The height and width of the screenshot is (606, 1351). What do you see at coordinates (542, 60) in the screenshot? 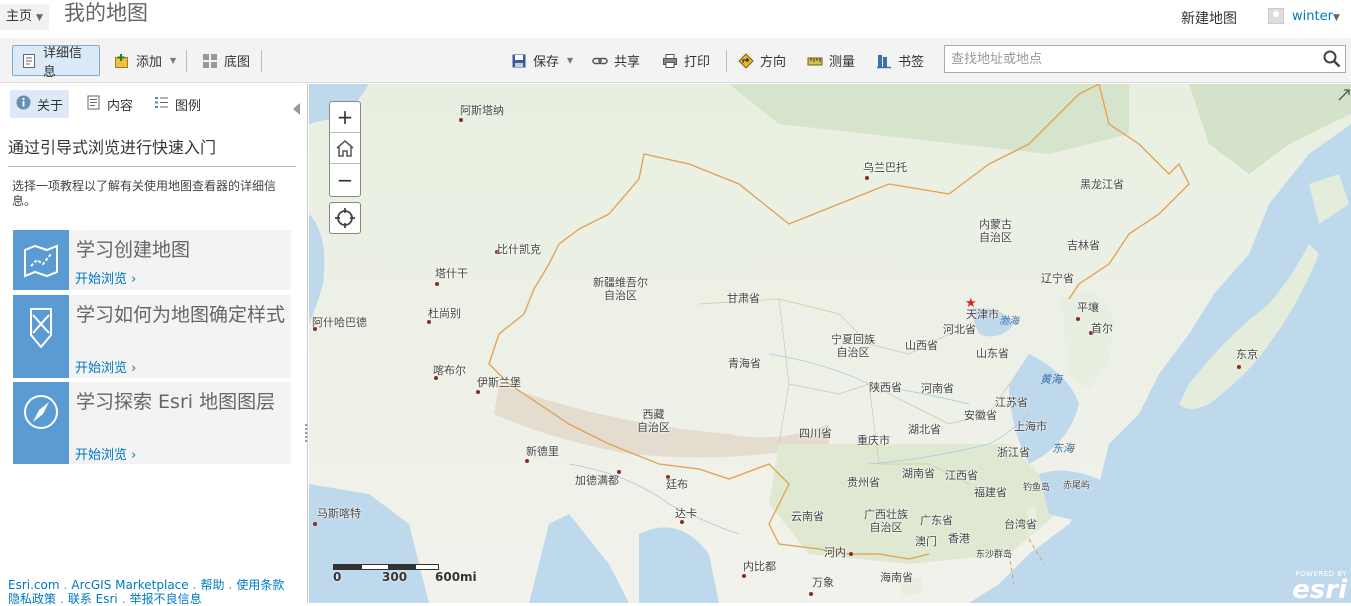
I see `save-button: 保存 ▼` at bounding box center [542, 60].